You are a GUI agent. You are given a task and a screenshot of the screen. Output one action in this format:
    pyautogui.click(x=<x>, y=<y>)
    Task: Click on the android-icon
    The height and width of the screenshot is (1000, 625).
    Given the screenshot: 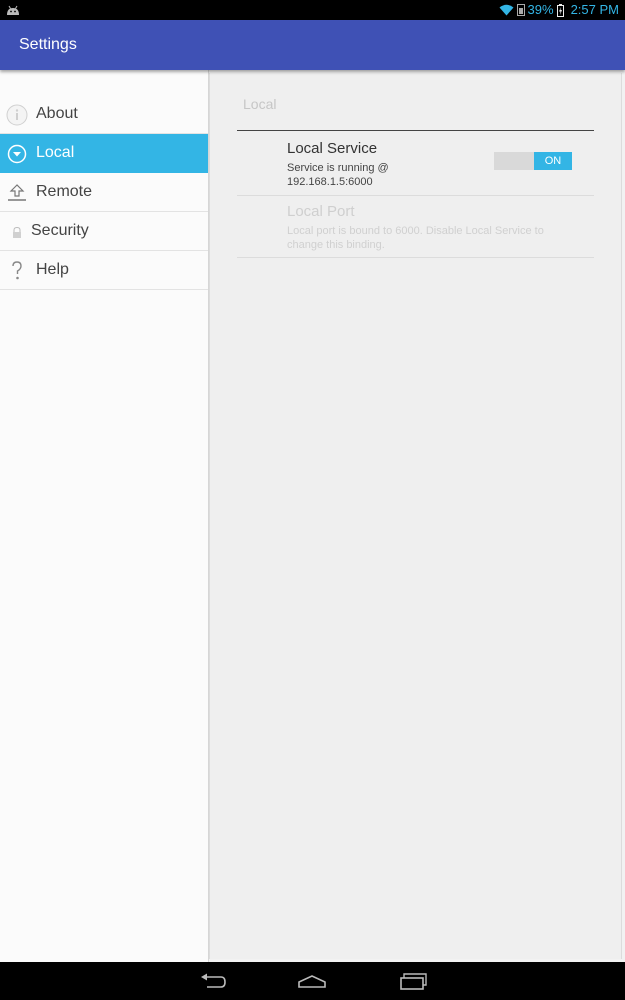 What is the action you would take?
    pyautogui.click(x=13, y=9)
    